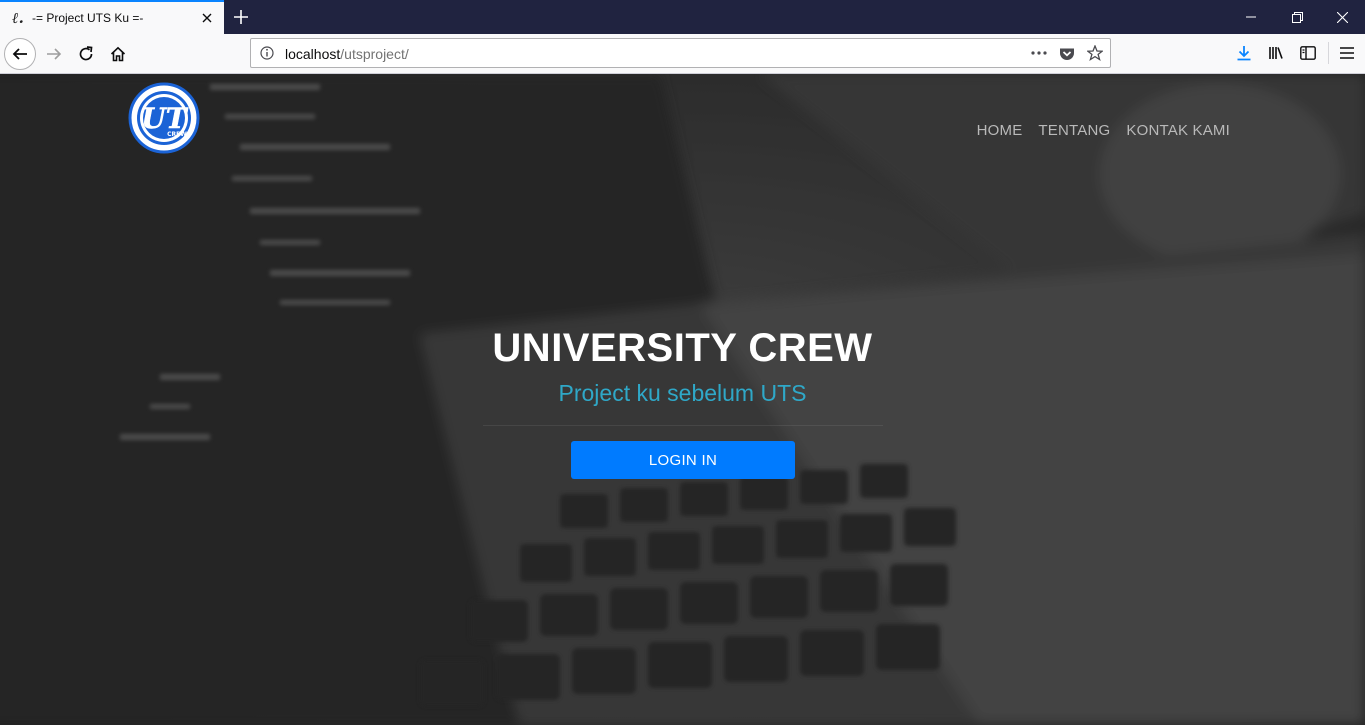 The height and width of the screenshot is (725, 1365). What do you see at coordinates (683, 425) in the screenshot?
I see `hero-divider` at bounding box center [683, 425].